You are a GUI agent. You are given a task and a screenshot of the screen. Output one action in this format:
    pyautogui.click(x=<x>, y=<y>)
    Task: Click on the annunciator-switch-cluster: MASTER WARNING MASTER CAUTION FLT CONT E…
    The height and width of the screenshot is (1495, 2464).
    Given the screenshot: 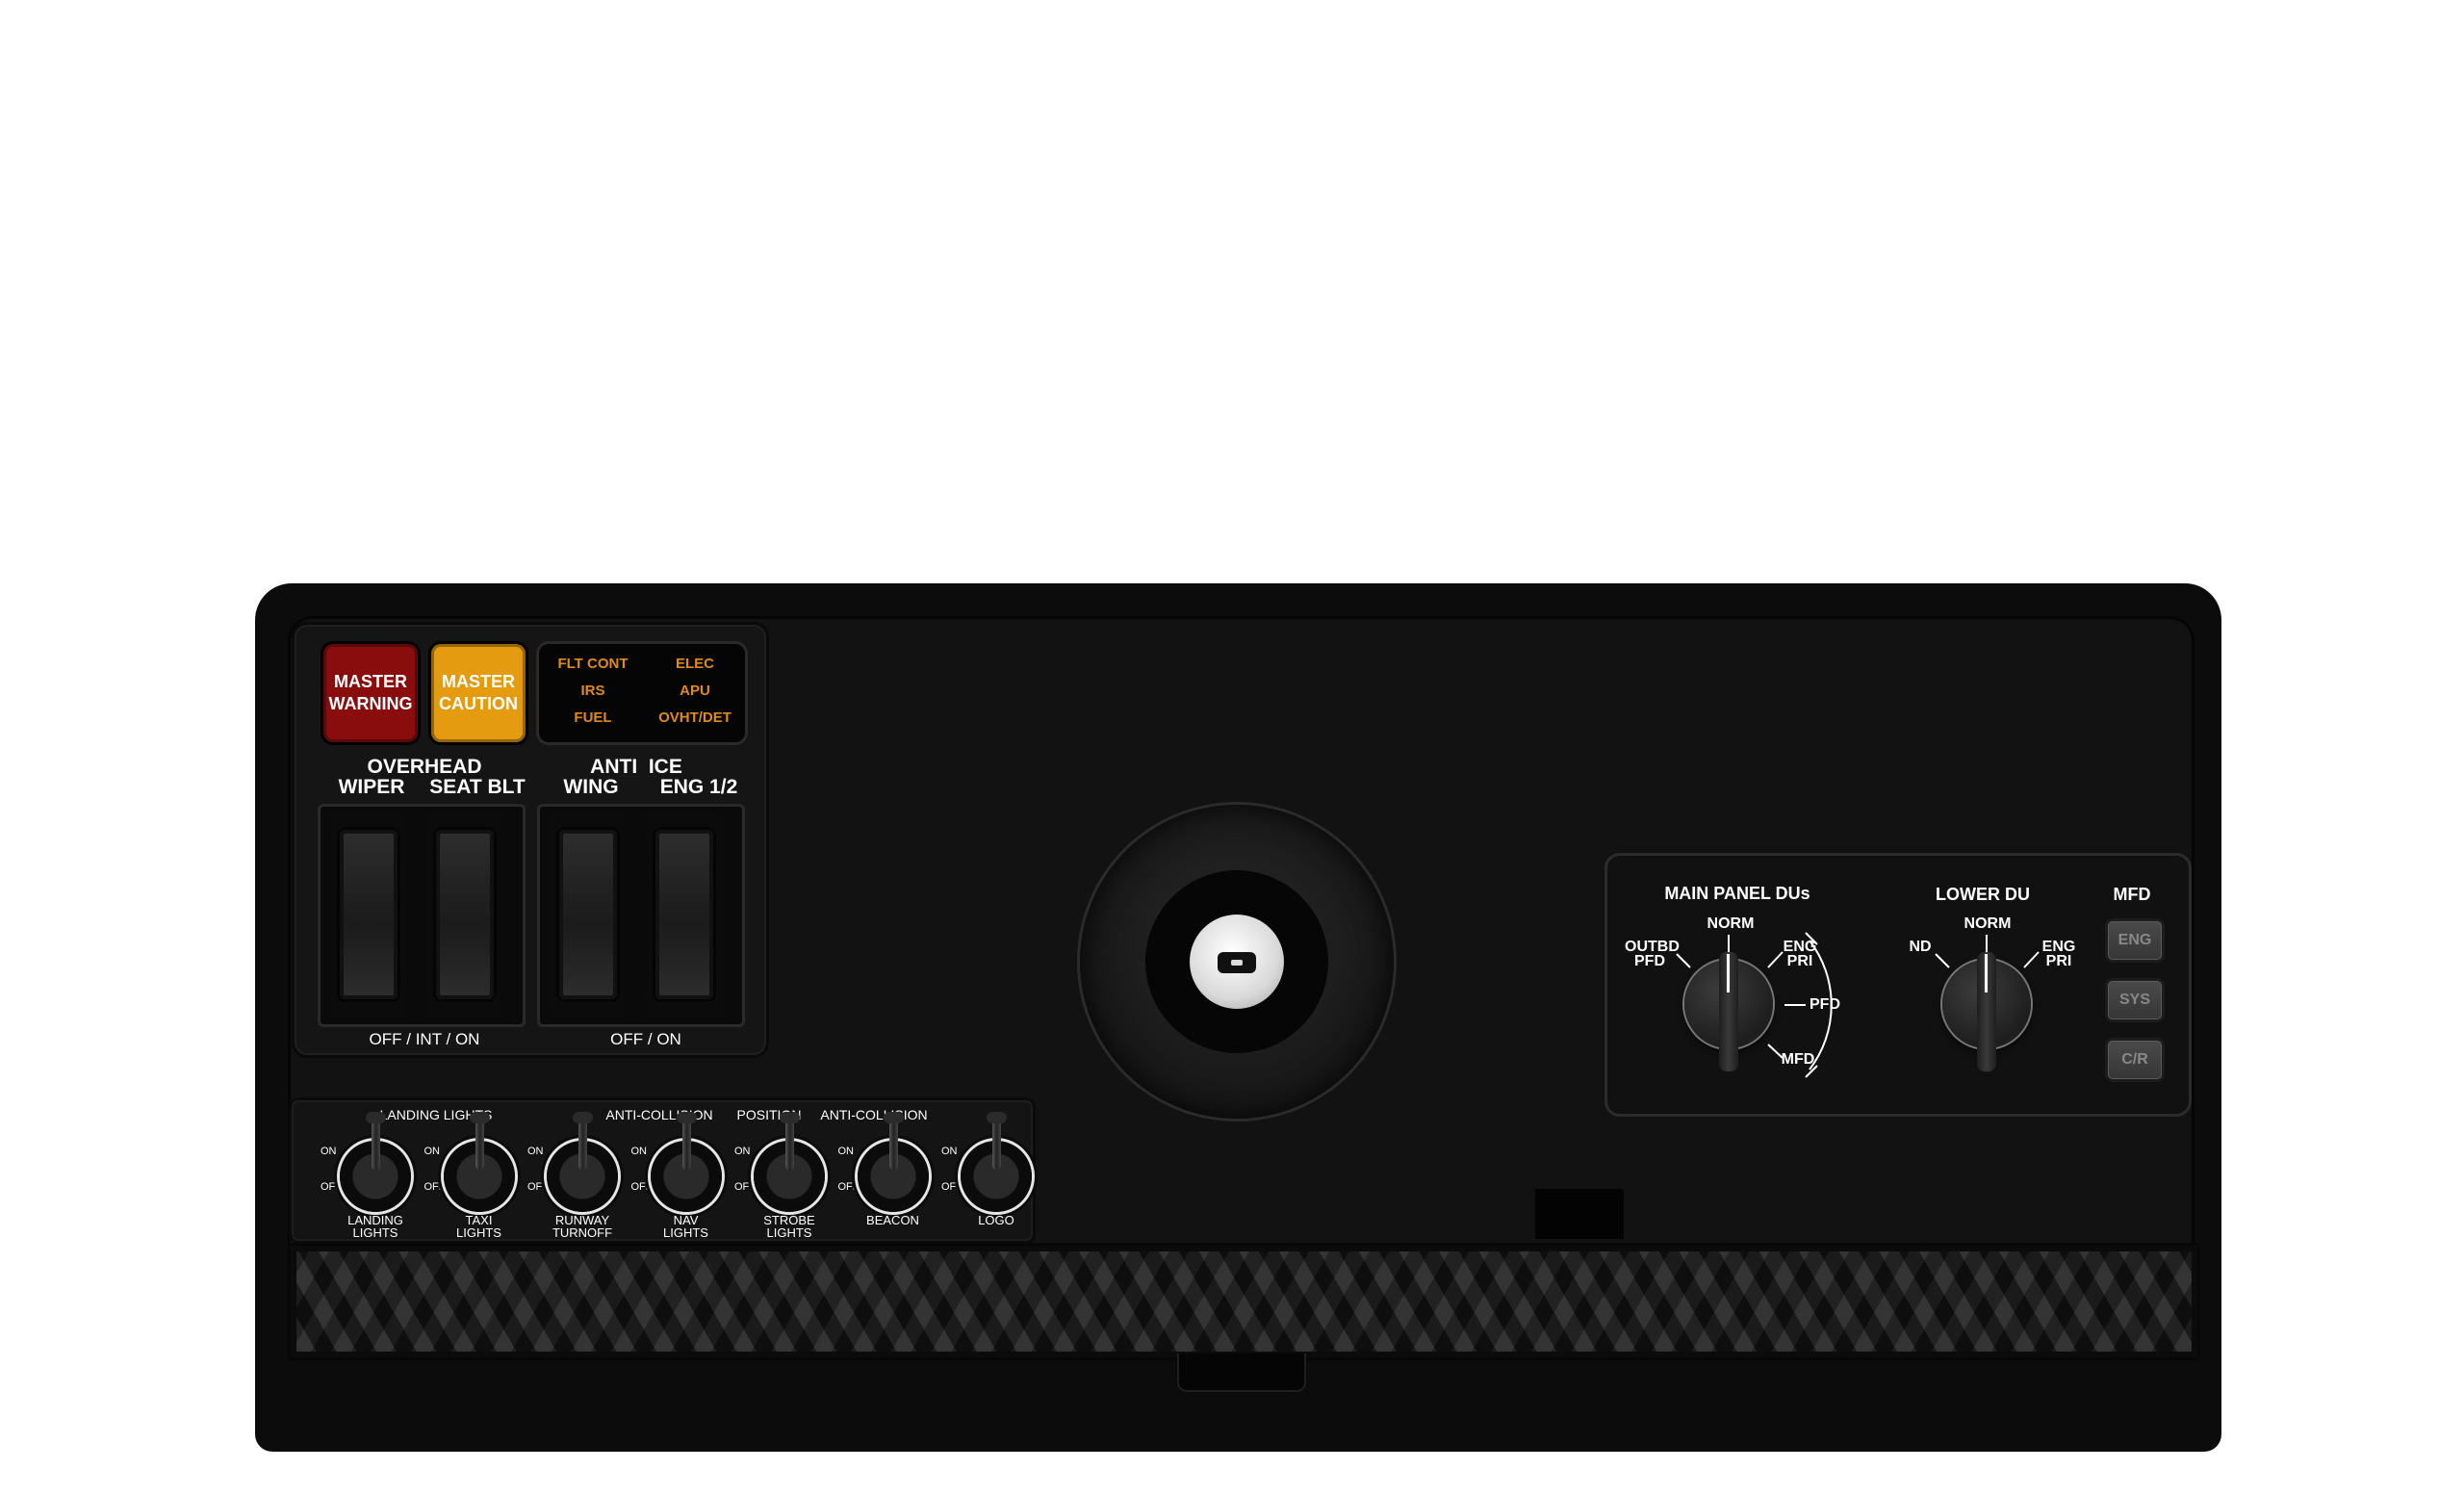 What is the action you would take?
    pyautogui.click(x=530, y=840)
    